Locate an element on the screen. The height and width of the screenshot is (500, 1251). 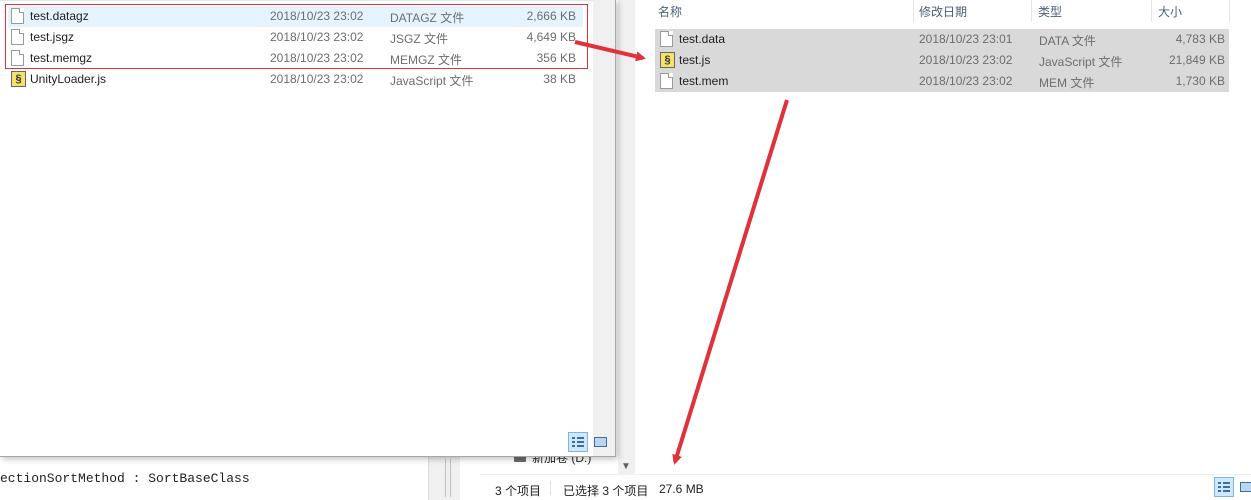
file-size: 38 KB is located at coordinates (559, 79).